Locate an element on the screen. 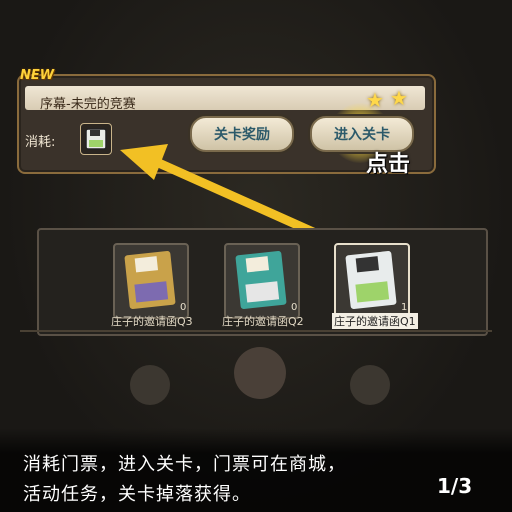 This screenshot has height=512, width=512. ticket-name: 庄子的邀请函Q3 is located at coordinates (152, 321).